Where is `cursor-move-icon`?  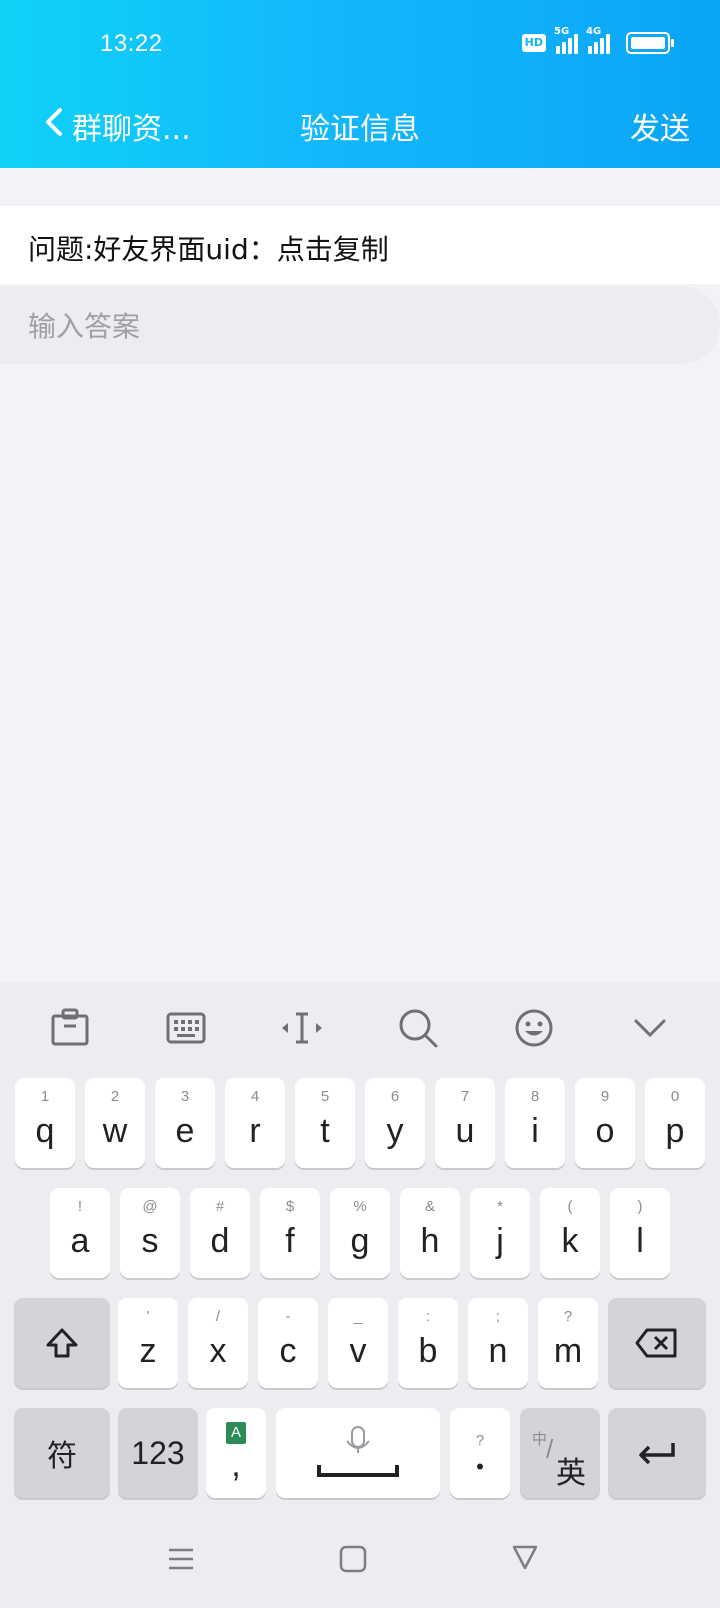 cursor-move-icon is located at coordinates (302, 1028).